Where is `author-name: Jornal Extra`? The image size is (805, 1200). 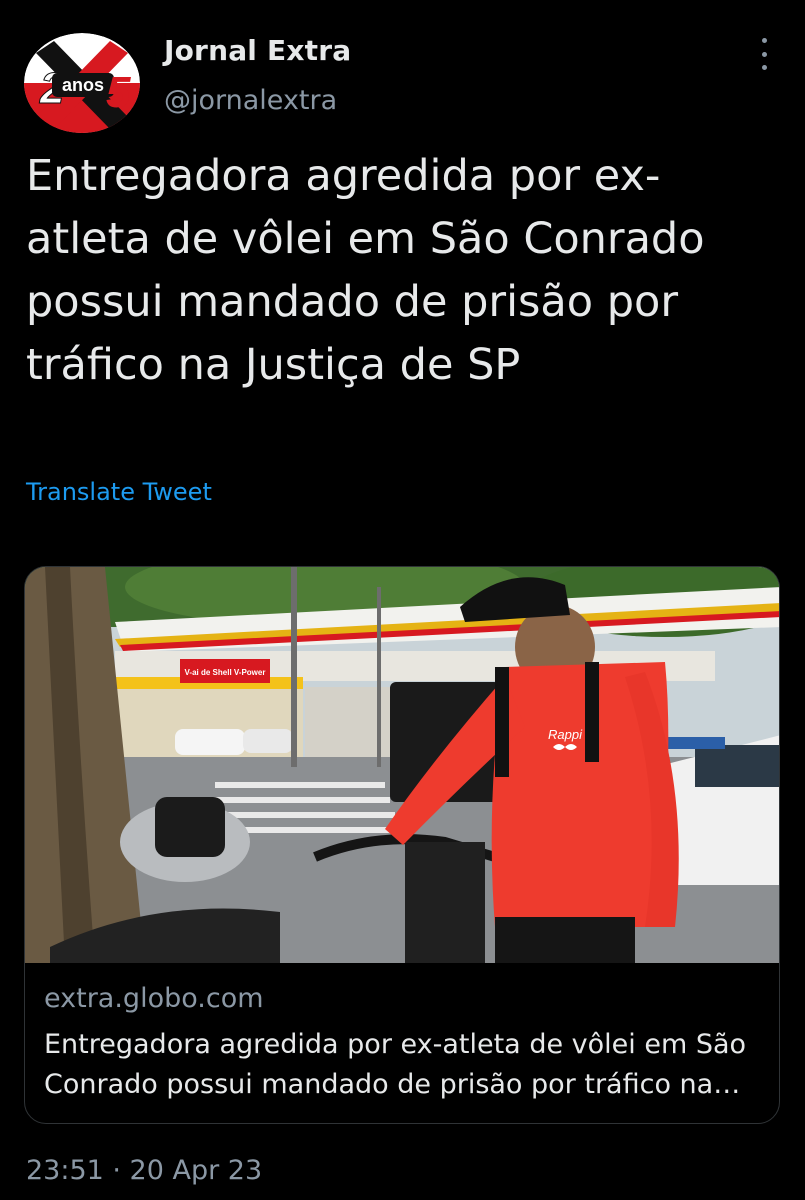
author-name: Jornal Extra is located at coordinates (257, 50).